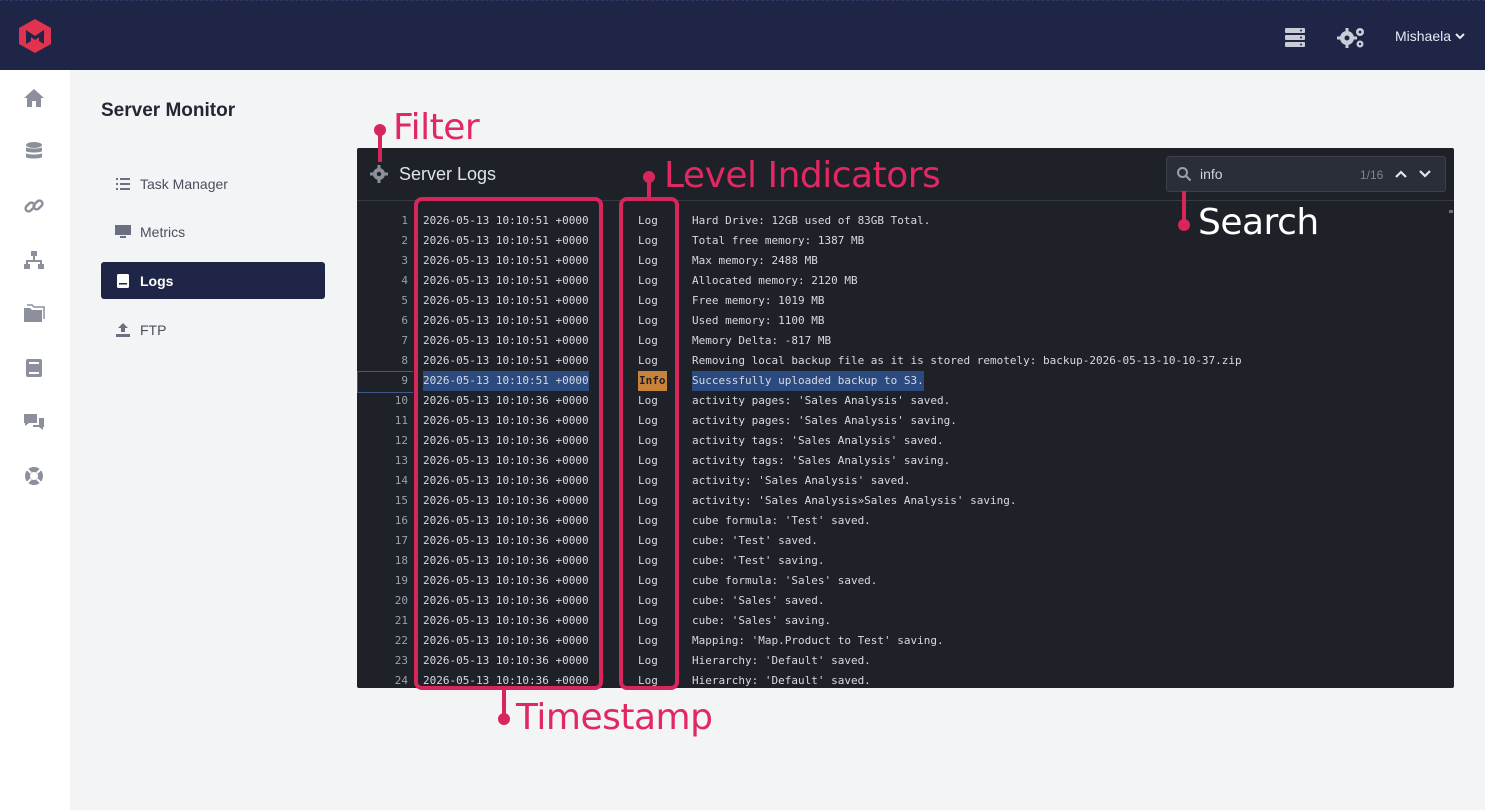 The height and width of the screenshot is (810, 1485). I want to click on book-icon, so click(34, 368).